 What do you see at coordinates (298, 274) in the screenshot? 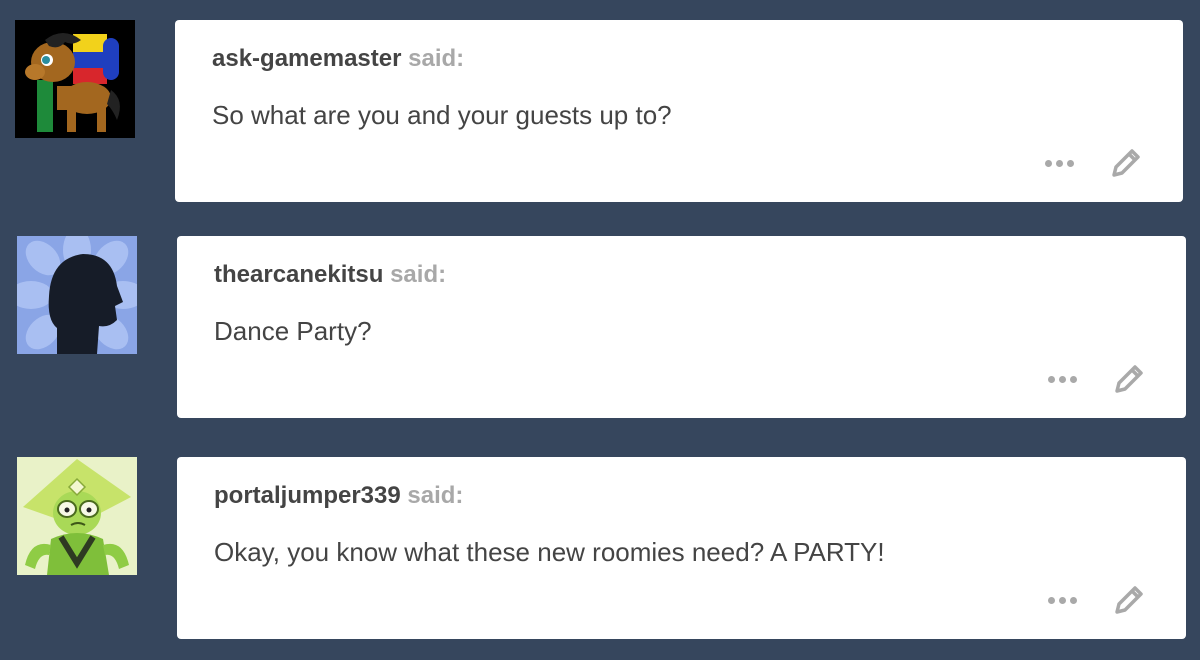
I see `asker-username: thearcanekitsu` at bounding box center [298, 274].